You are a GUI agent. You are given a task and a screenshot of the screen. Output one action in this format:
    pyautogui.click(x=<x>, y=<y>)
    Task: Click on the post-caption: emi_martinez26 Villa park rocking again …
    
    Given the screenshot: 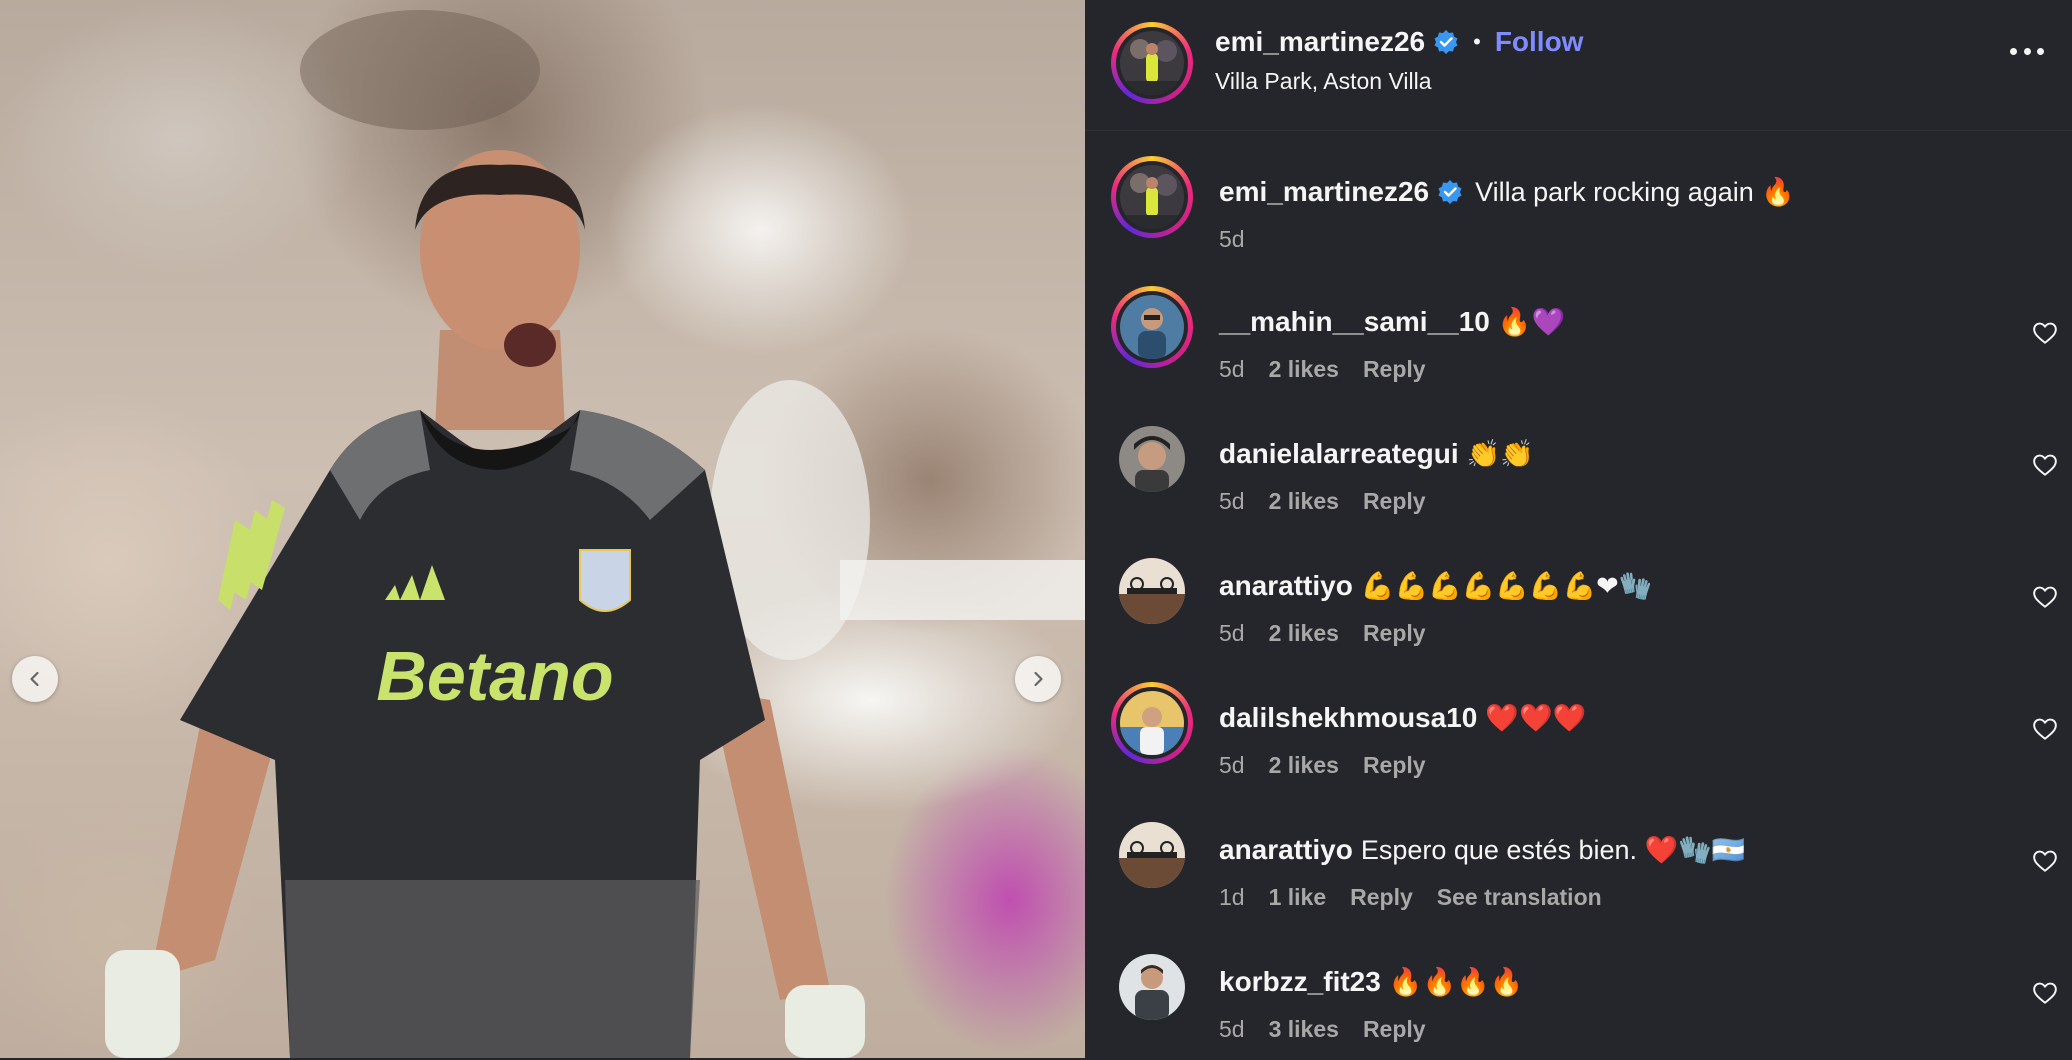 What is the action you would take?
    pyautogui.click(x=1578, y=212)
    